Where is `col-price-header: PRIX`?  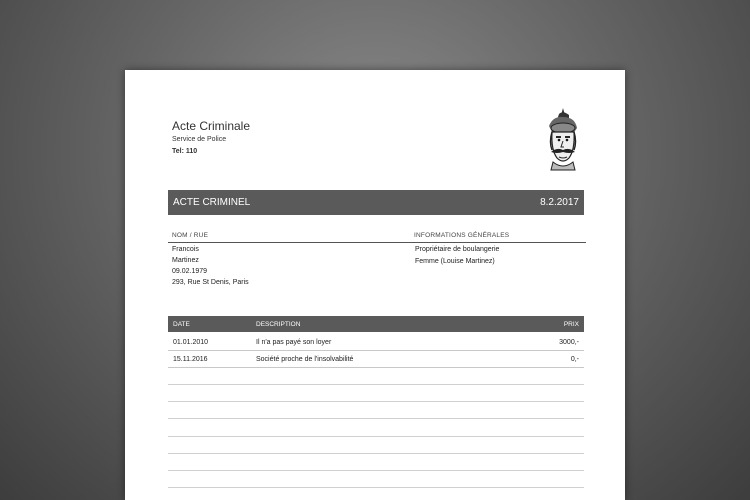
col-price-header: PRIX is located at coordinates (571, 324).